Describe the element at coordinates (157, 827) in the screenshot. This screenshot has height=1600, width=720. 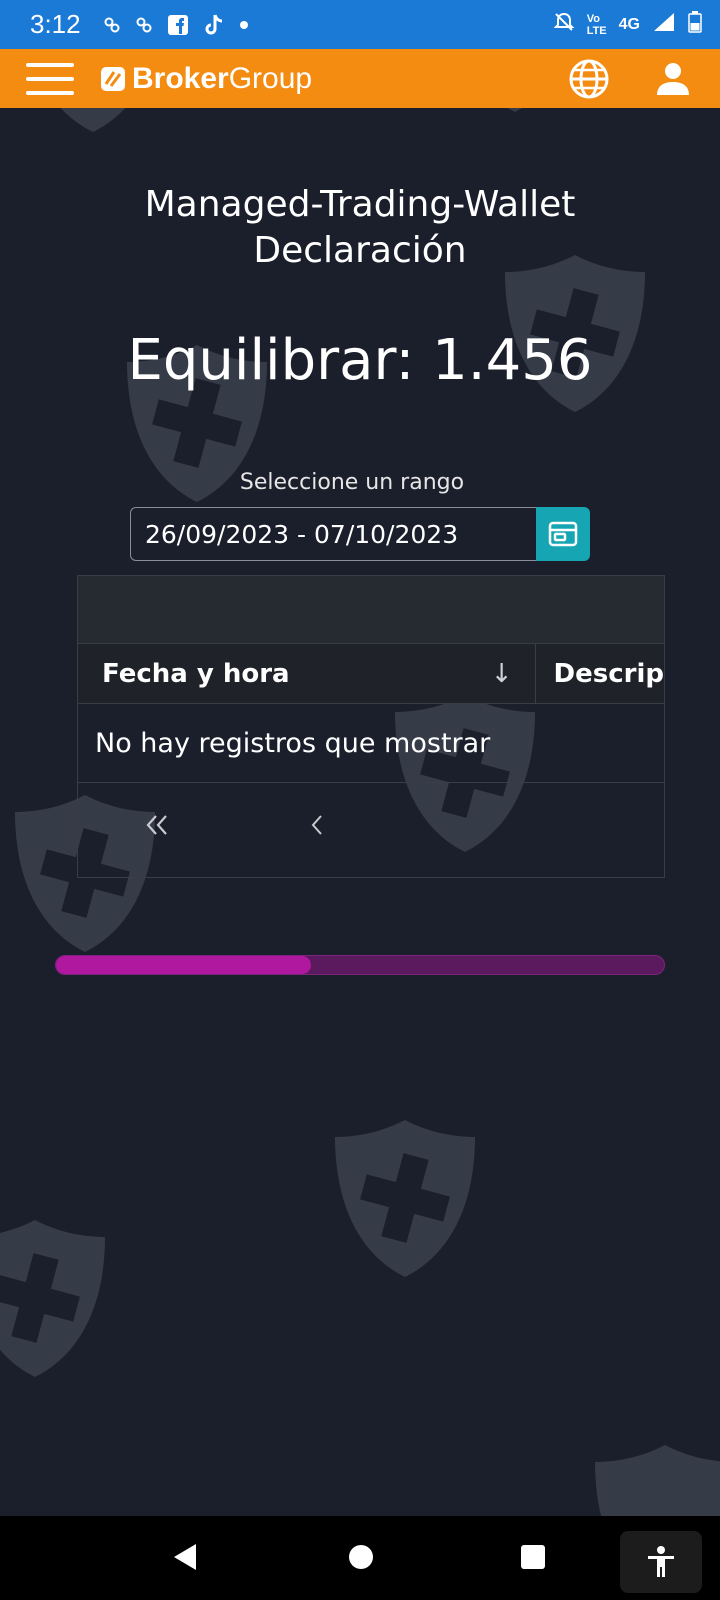
I see `double-chevron-left-icon` at that location.